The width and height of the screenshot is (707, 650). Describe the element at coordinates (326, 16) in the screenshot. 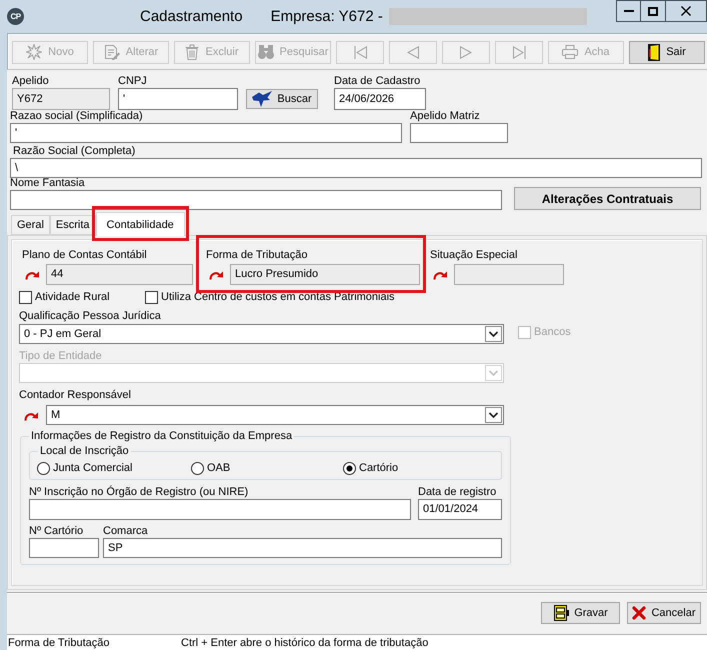

I see `company-title: Empresa: Y672 -` at that location.